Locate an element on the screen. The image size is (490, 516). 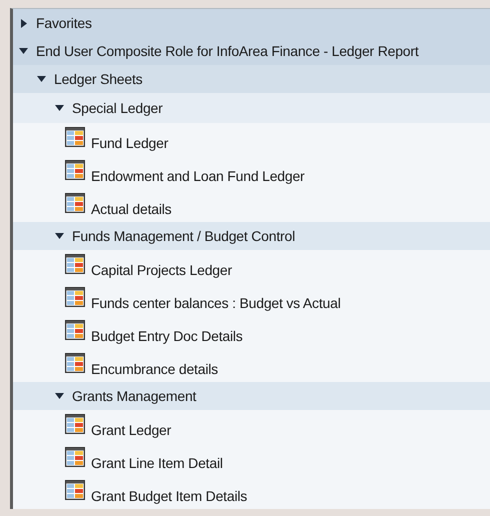
folder-label: End User Composite Role for InfoArea Finance - Ledger Report is located at coordinates (227, 51).